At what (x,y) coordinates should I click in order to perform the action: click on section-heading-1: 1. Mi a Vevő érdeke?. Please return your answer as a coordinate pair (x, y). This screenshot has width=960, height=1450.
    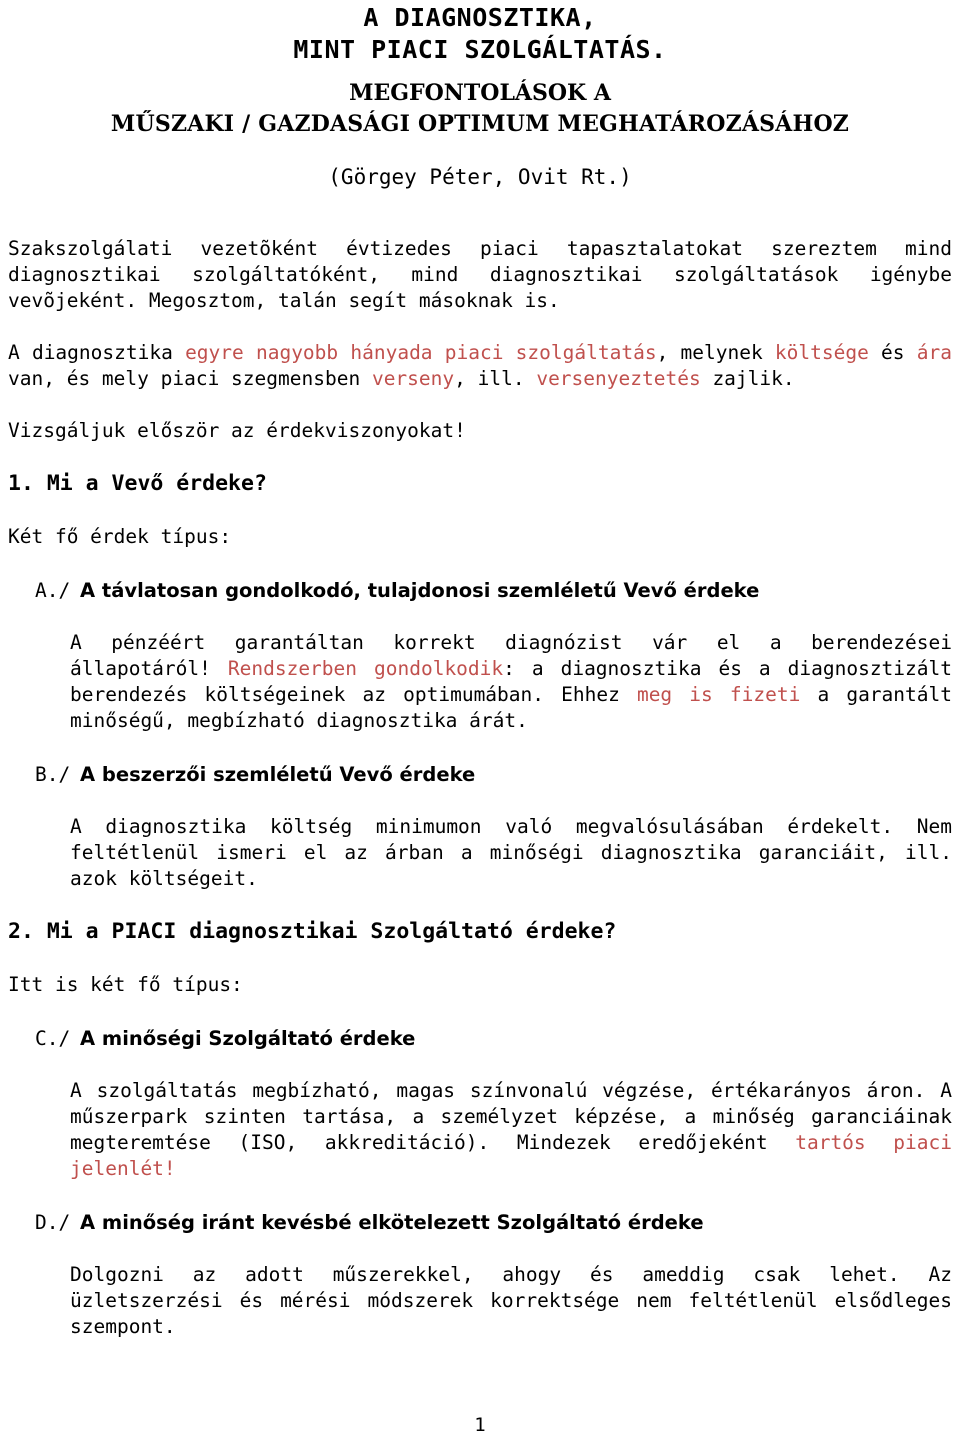
    Looking at the image, I should click on (137, 483).